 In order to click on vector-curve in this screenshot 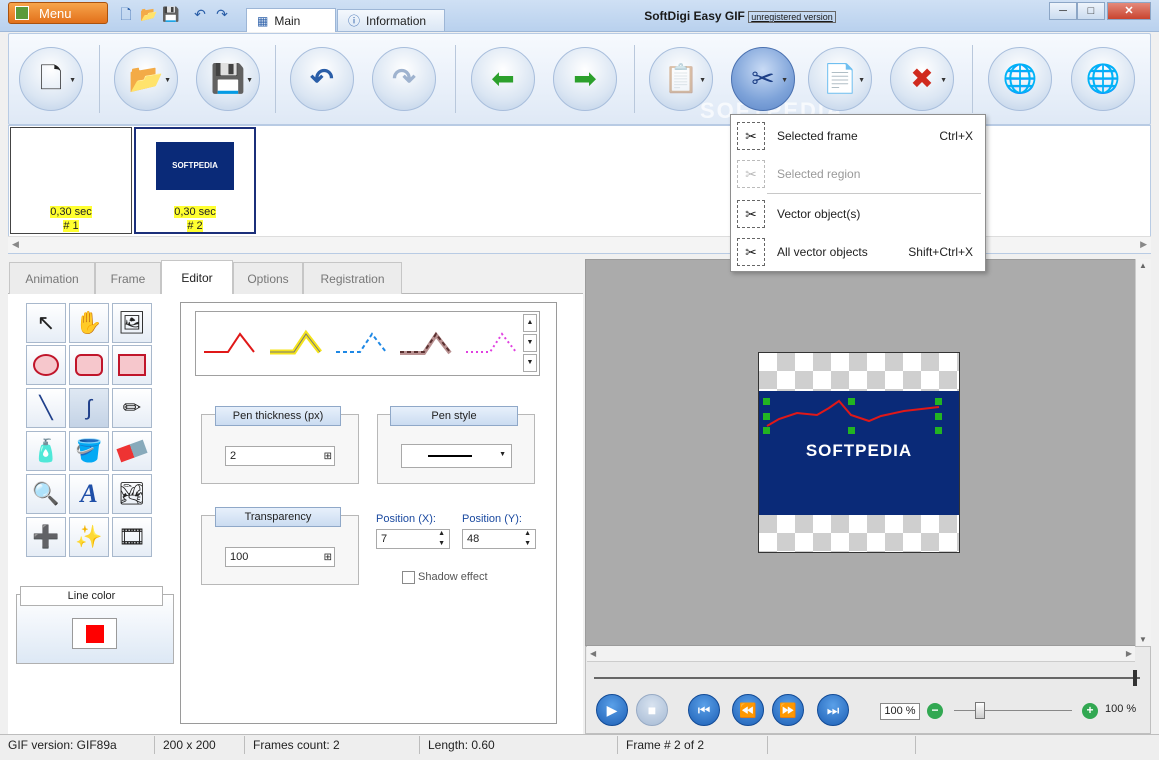, I will do `click(859, 453)`.